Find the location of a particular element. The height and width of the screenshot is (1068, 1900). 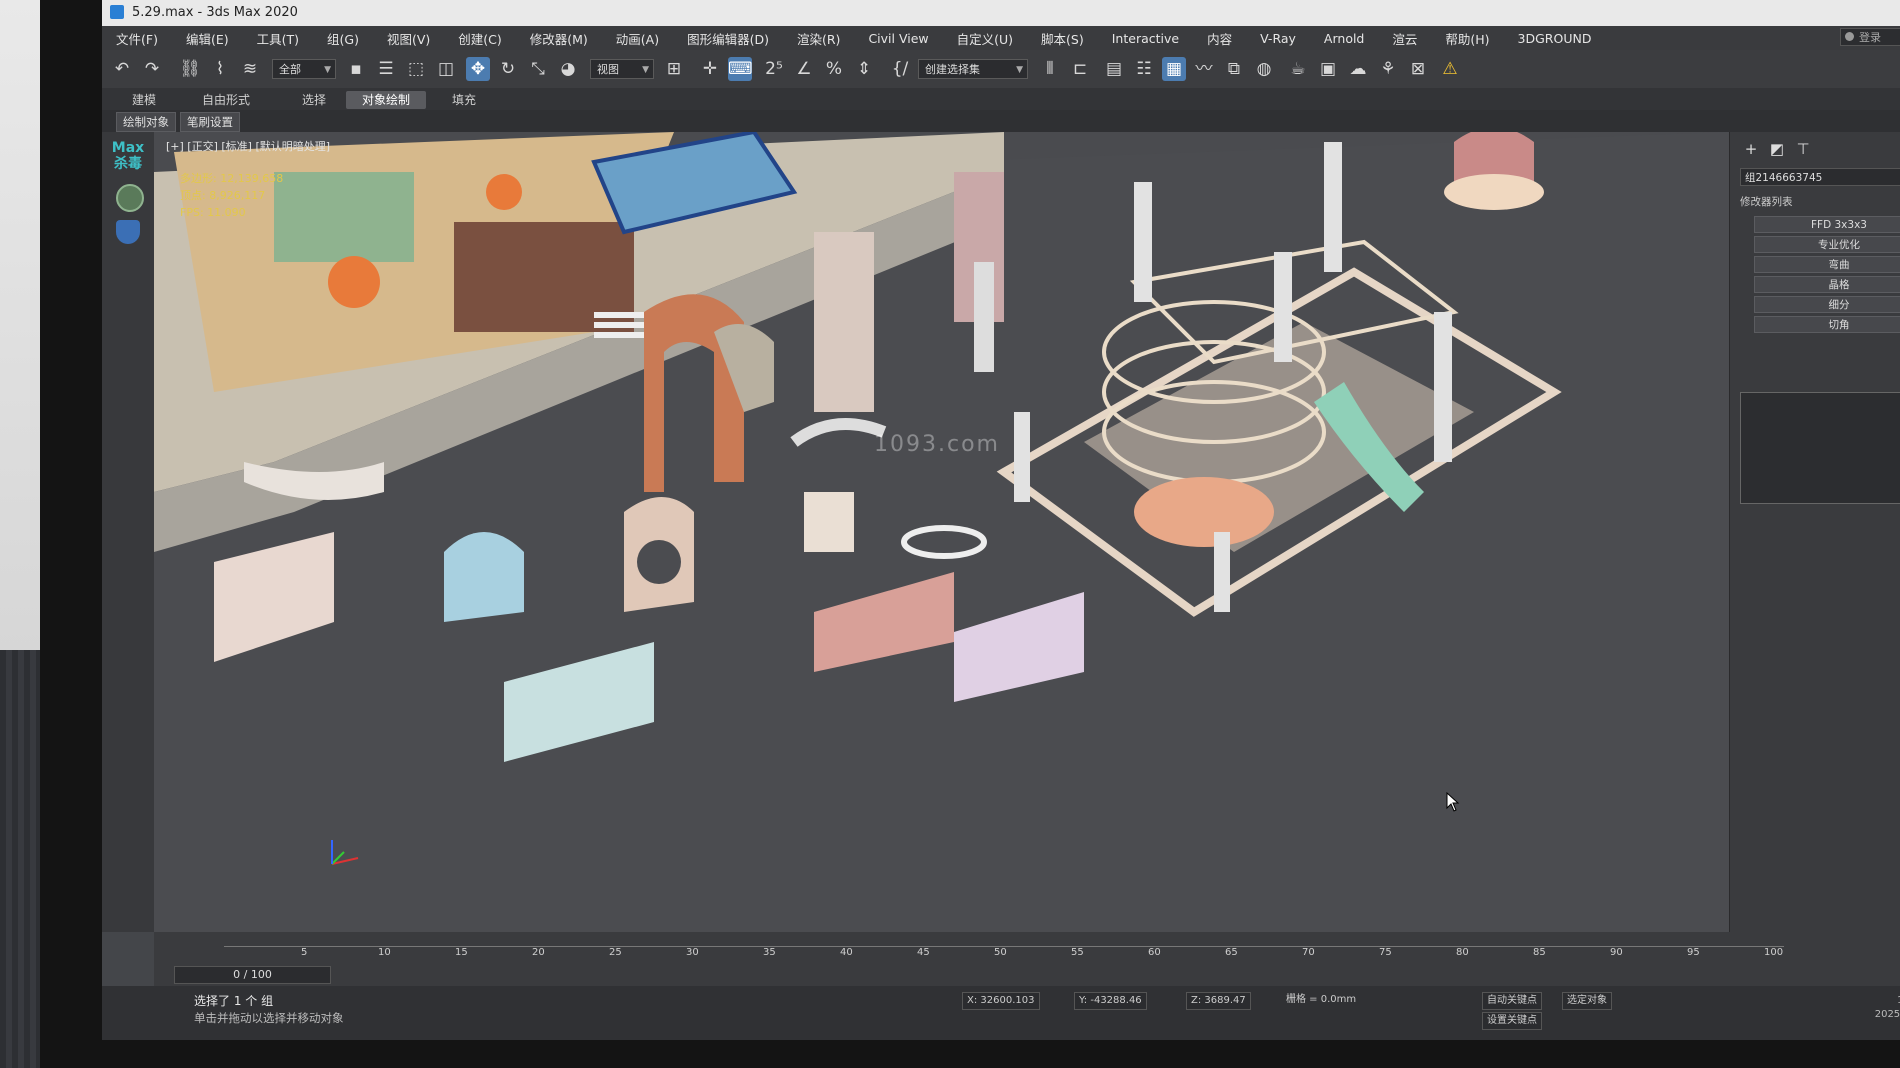

z-coordinate: Z: 3689.47 is located at coordinates (1218, 1001).